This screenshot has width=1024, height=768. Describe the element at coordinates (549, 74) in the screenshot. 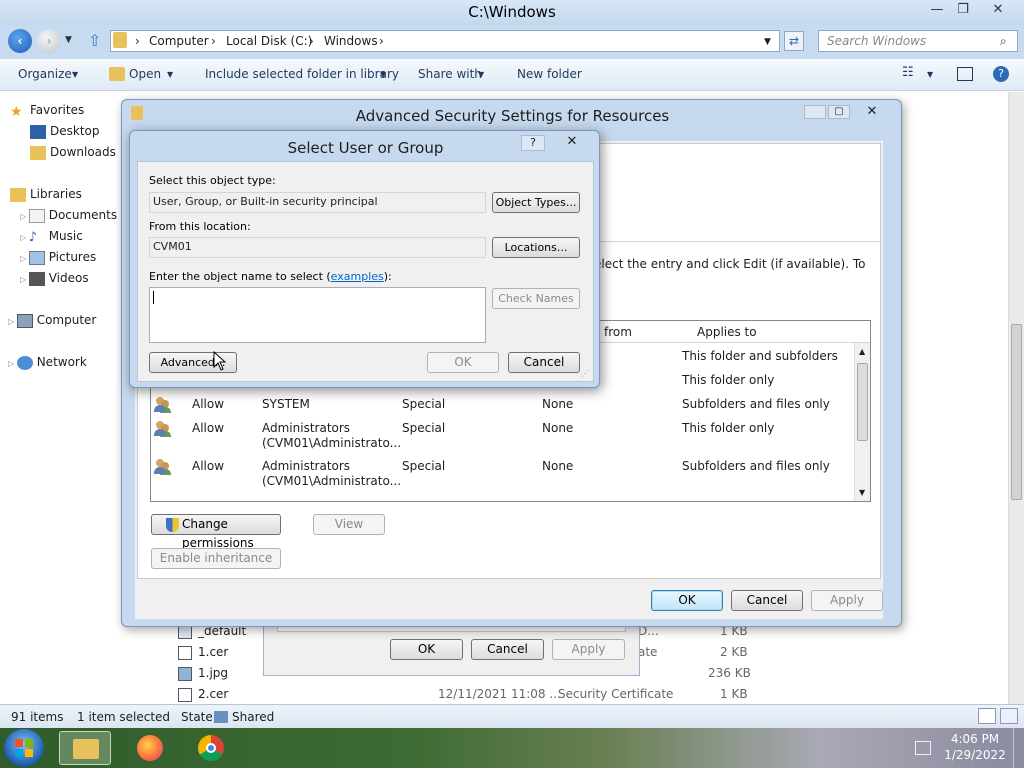

I see `new-folder-button: New folder` at that location.